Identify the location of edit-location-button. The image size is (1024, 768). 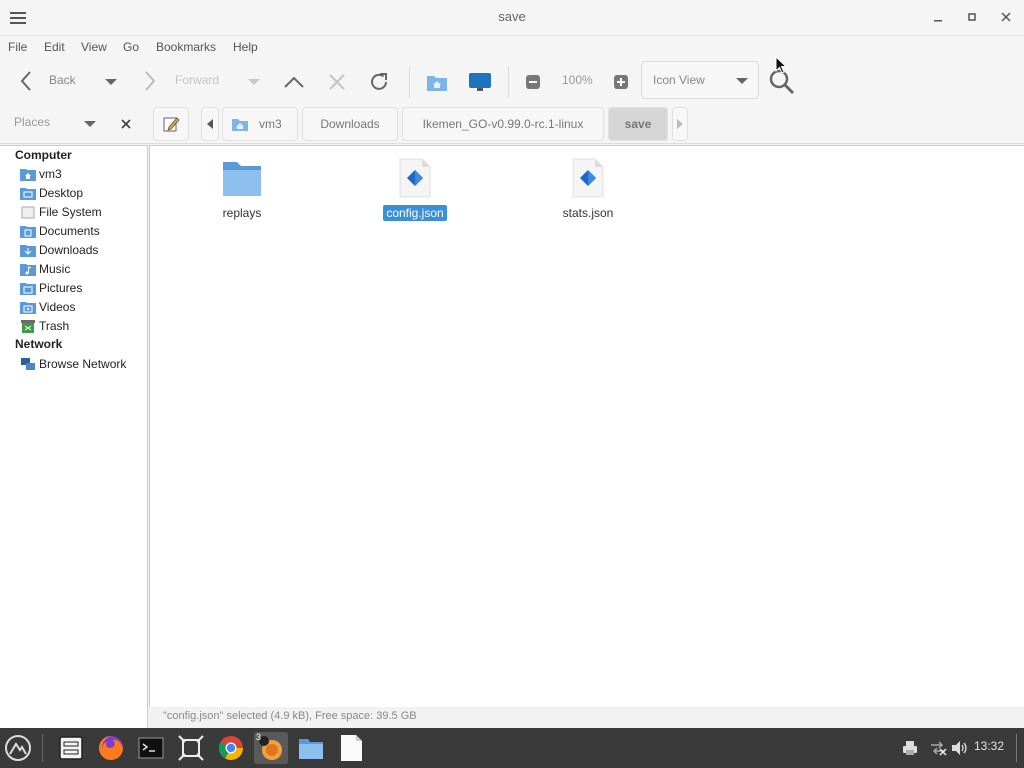
(171, 124).